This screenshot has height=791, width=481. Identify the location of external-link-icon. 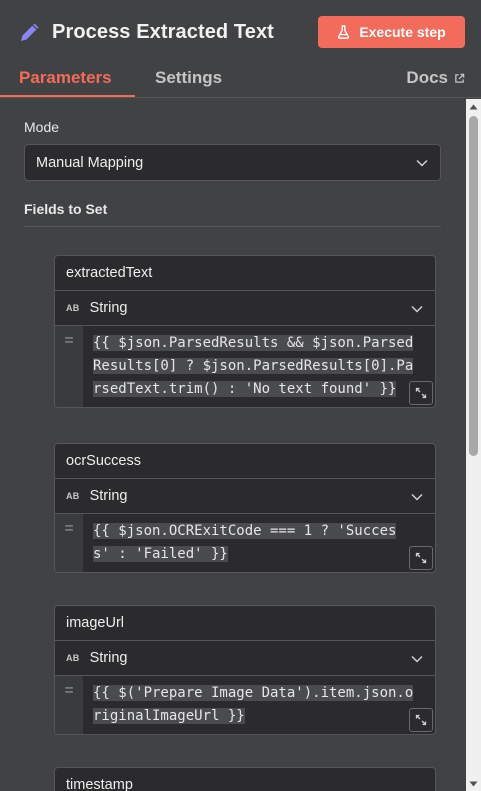
(460, 78).